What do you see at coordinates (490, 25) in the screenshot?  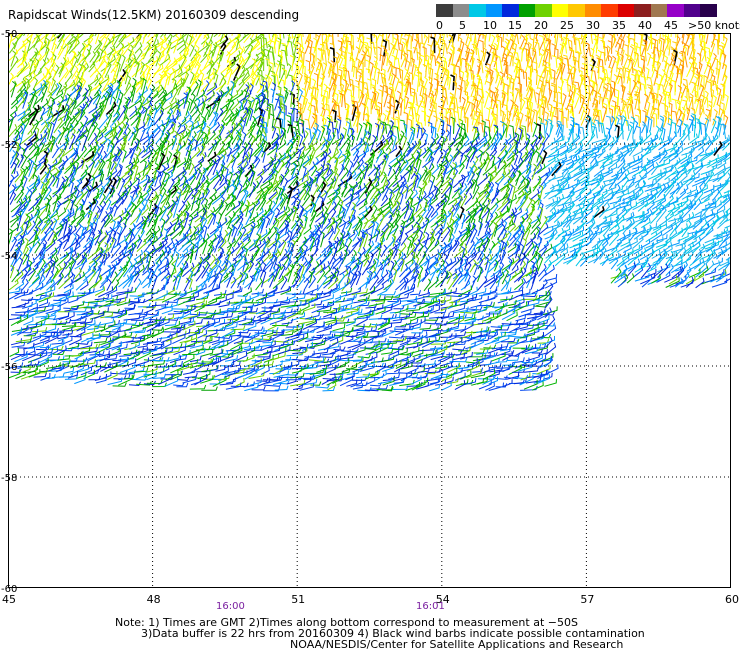 I see `legend-label: 10` at bounding box center [490, 25].